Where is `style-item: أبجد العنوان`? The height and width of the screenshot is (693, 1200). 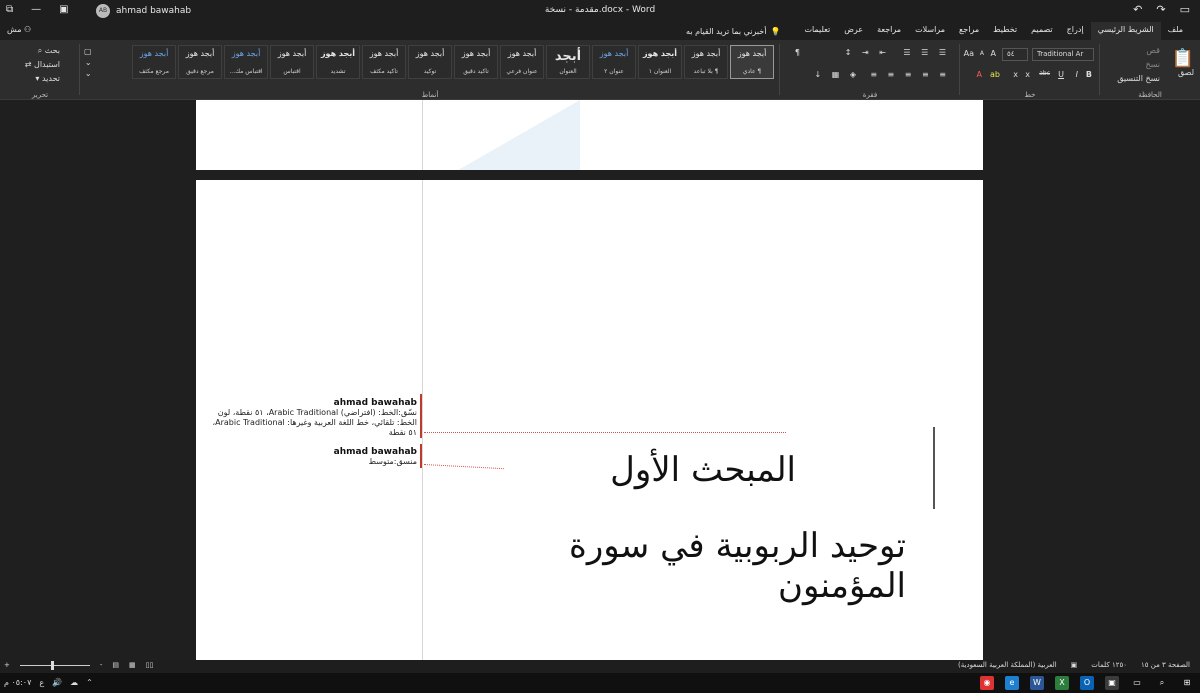 style-item: أبجد العنوان is located at coordinates (568, 62).